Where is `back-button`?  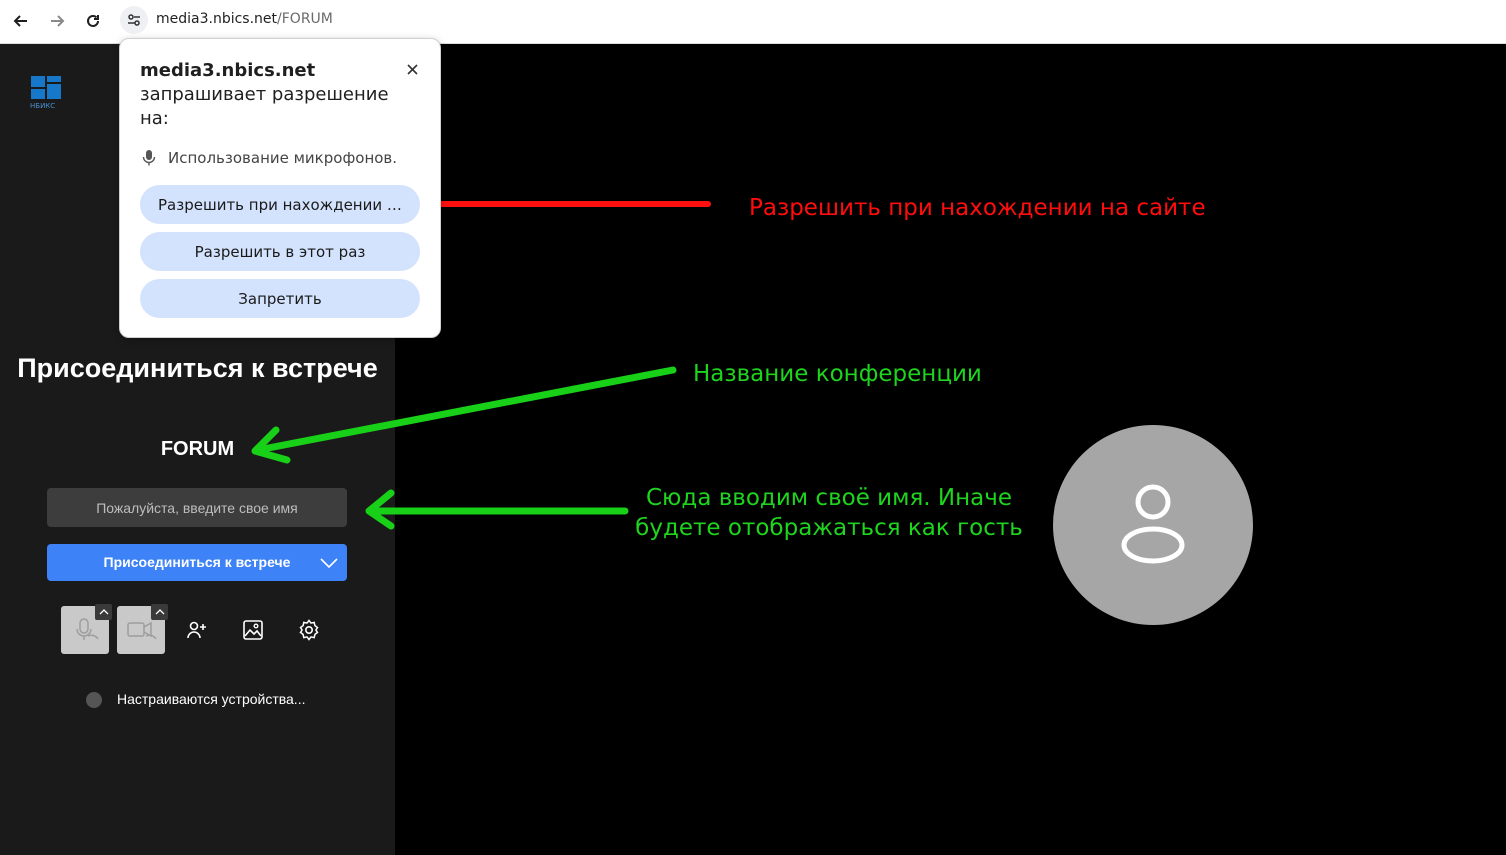 back-button is located at coordinates (21, 21).